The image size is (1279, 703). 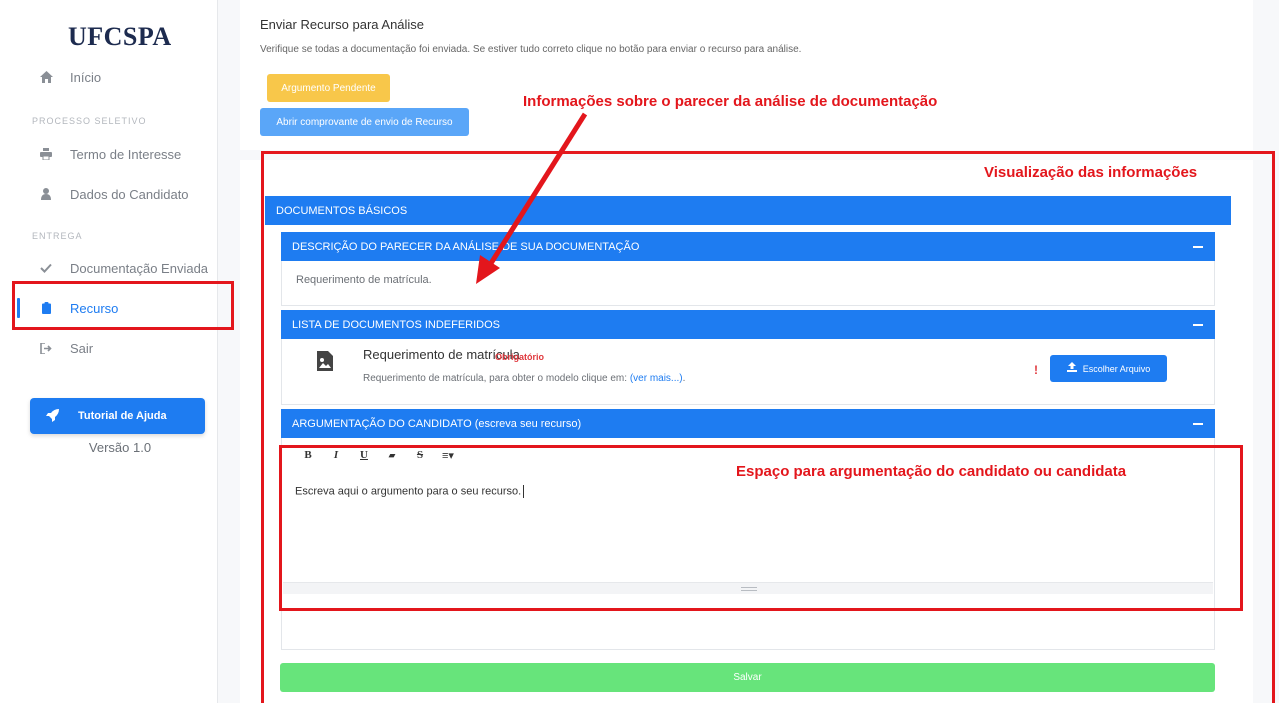 What do you see at coordinates (328, 88) in the screenshot?
I see `argument-pending-button: Argumento Pendente` at bounding box center [328, 88].